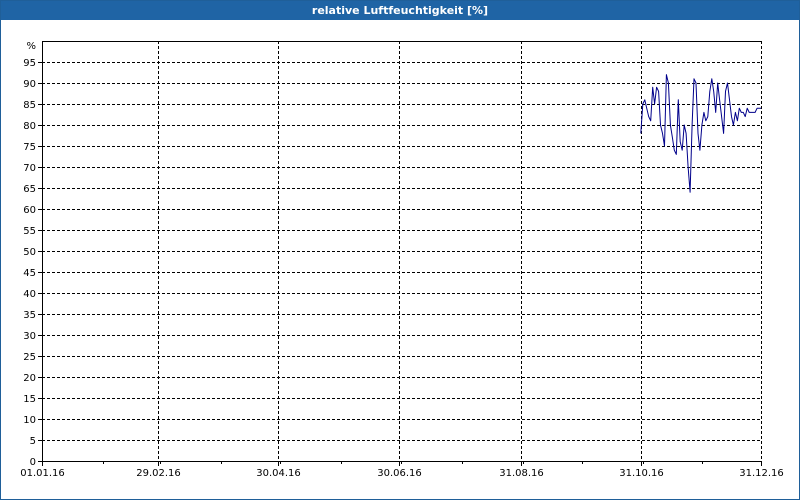 Image resolution: width=800 pixels, height=500 pixels. What do you see at coordinates (29, 420) in the screenshot?
I see `y-tick-label: 10` at bounding box center [29, 420].